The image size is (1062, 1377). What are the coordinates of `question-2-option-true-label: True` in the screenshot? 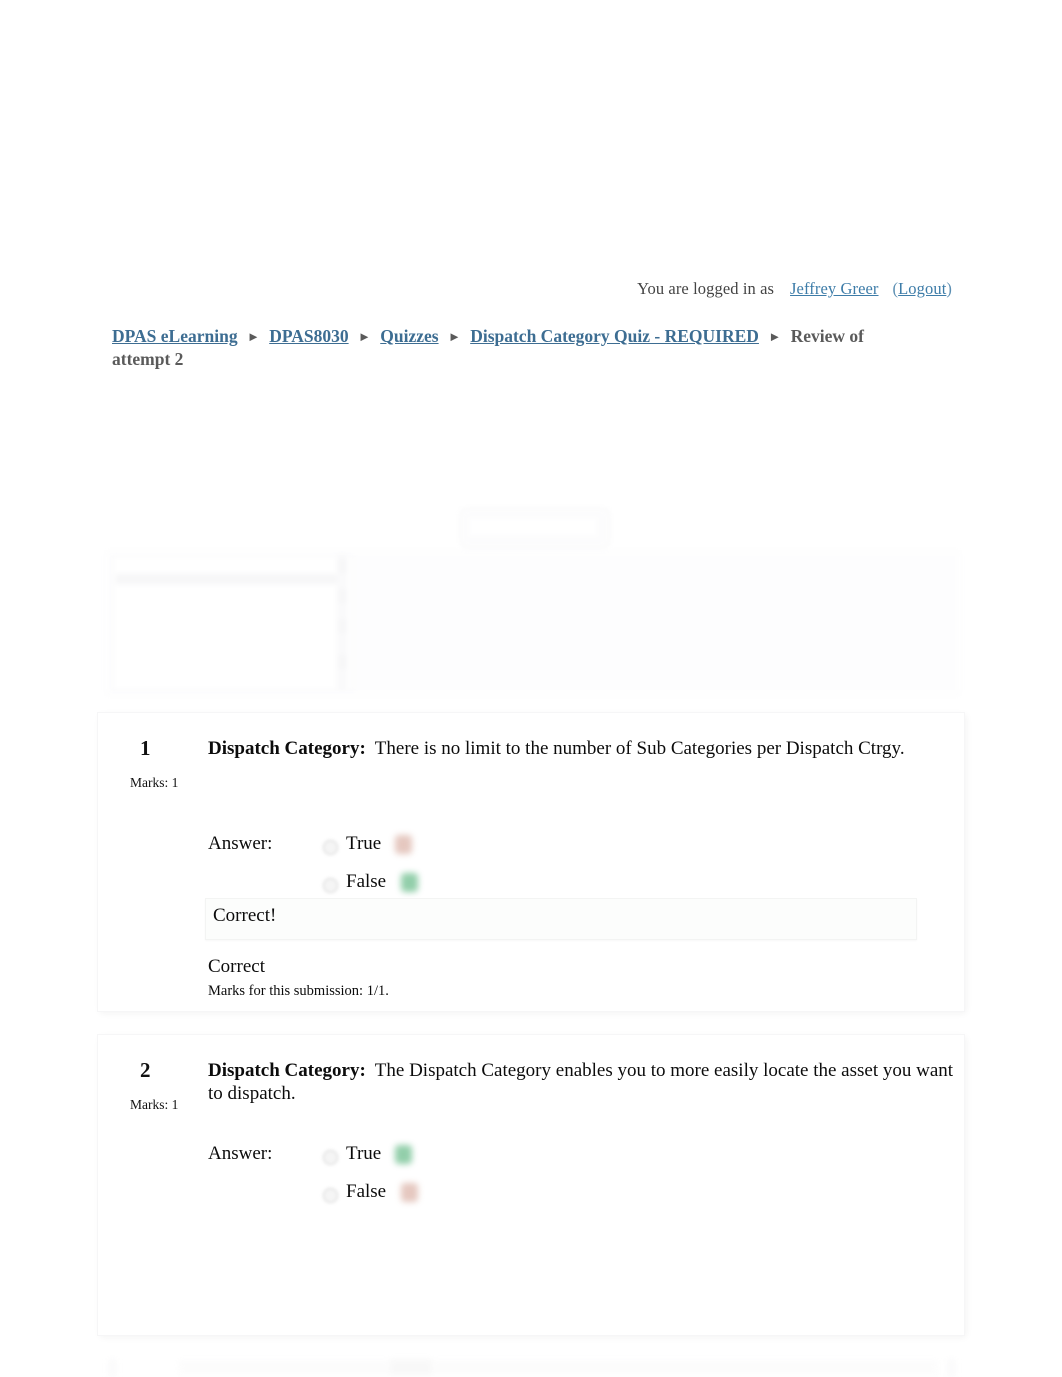 It's located at (364, 1153).